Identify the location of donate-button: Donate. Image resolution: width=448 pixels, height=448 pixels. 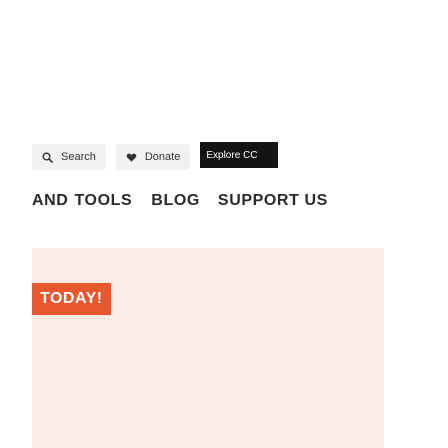
(153, 157).